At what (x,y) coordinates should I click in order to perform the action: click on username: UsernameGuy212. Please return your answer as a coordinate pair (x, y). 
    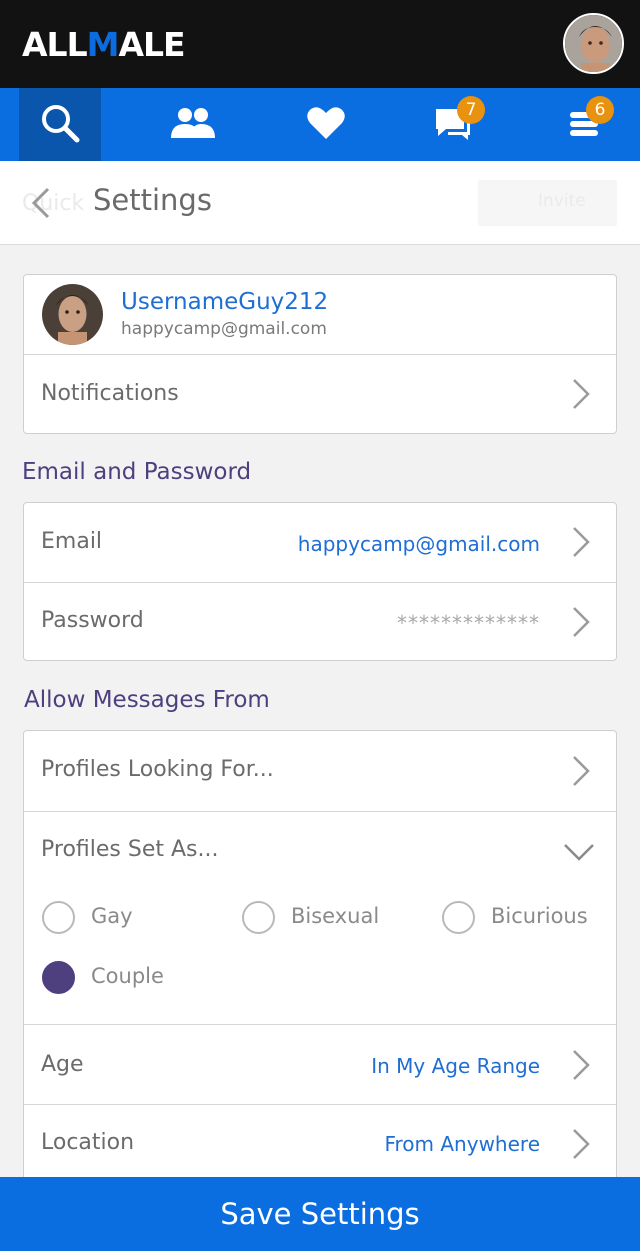
    Looking at the image, I should click on (225, 302).